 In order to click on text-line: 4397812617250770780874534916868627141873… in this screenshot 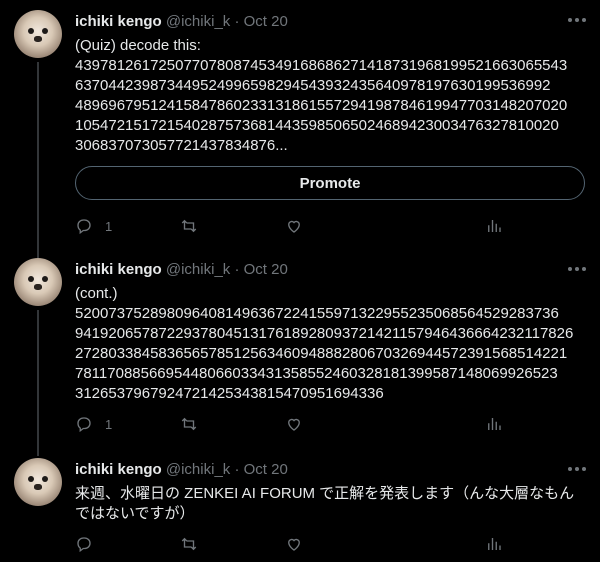, I will do `click(321, 65)`.